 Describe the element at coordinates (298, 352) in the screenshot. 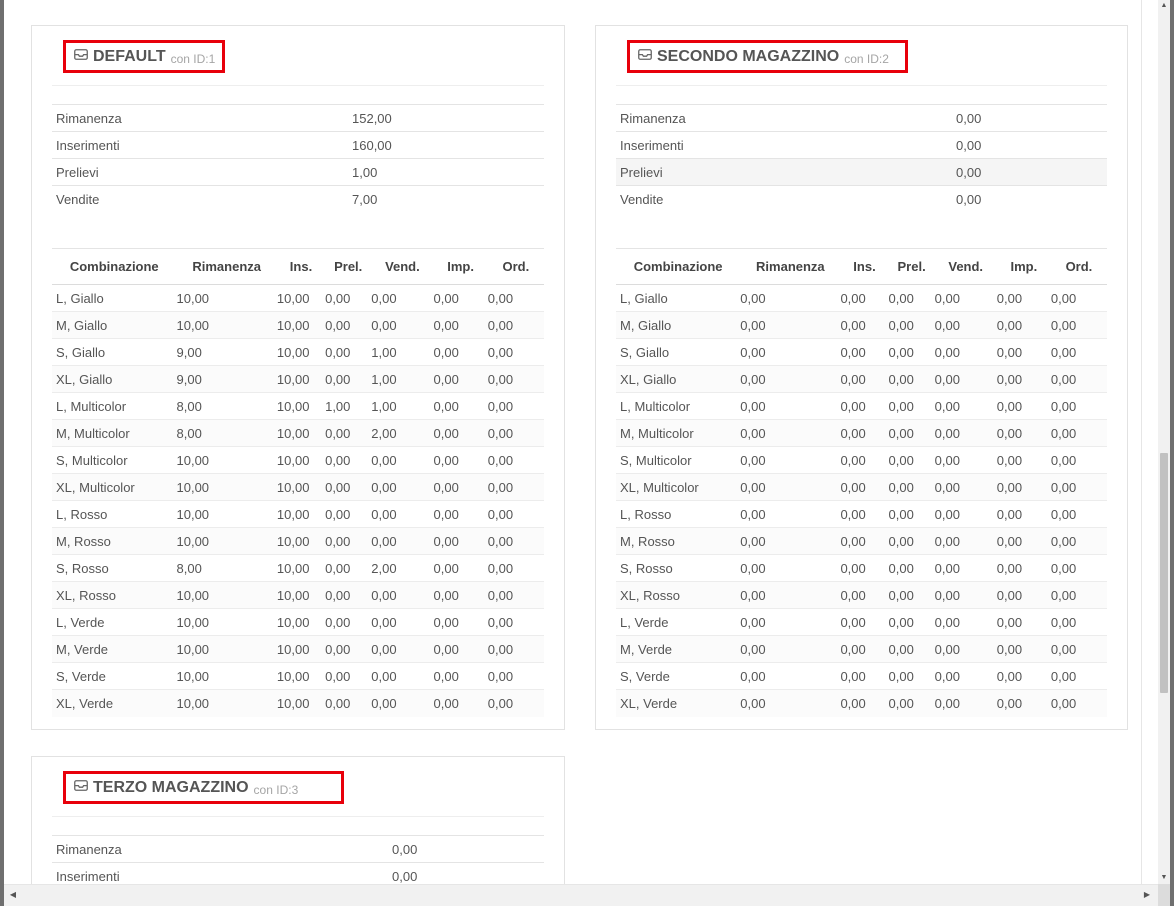

I see `combination-row: S, Giallo 9,00 10,00 0,00 1,00 0,00 0,00` at that location.